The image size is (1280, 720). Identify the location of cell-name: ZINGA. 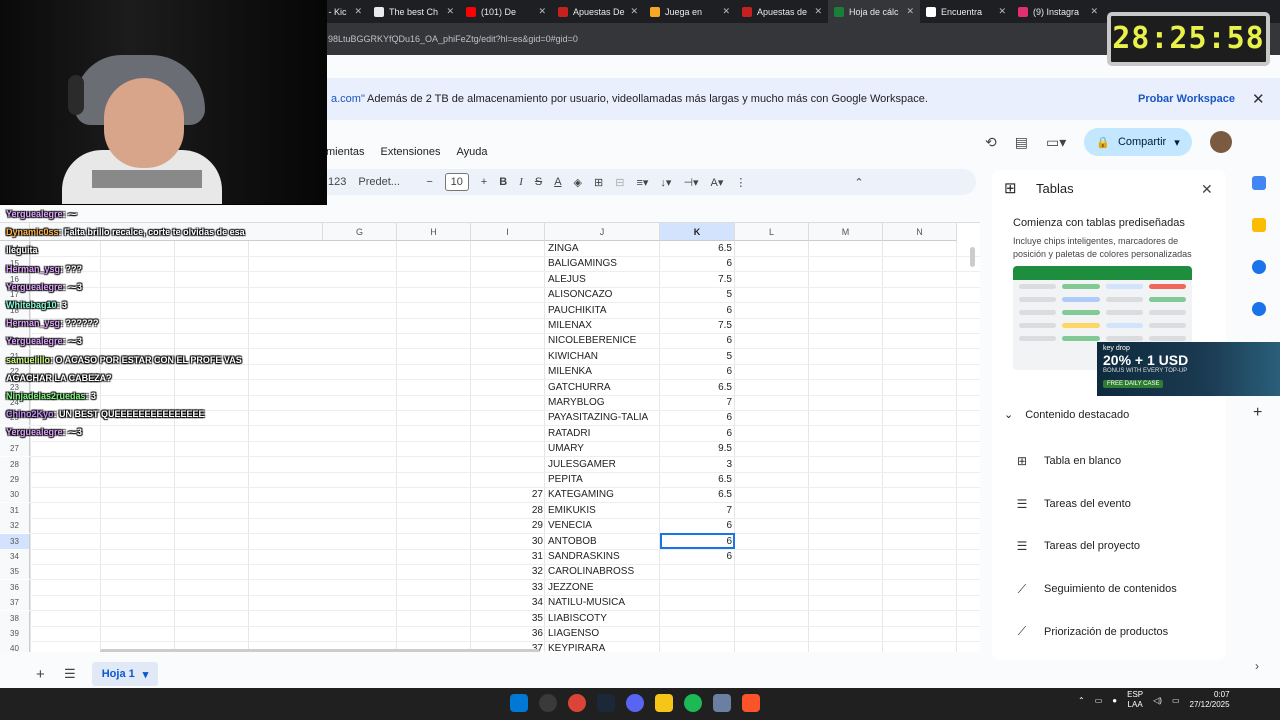
(603, 248).